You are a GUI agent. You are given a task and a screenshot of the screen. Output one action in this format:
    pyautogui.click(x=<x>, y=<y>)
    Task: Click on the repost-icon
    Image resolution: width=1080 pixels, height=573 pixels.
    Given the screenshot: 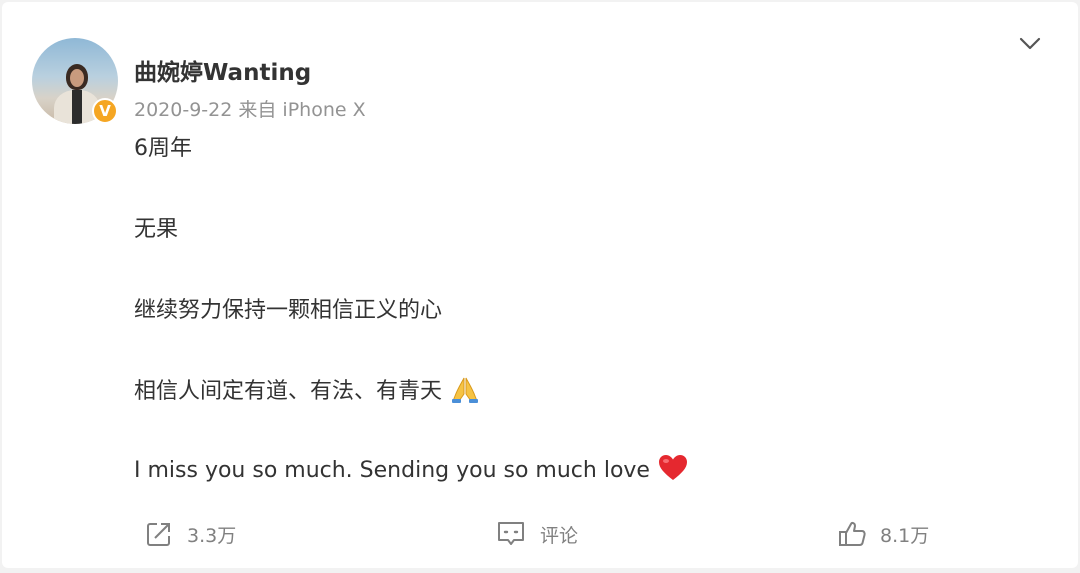 What is the action you would take?
    pyautogui.click(x=159, y=534)
    